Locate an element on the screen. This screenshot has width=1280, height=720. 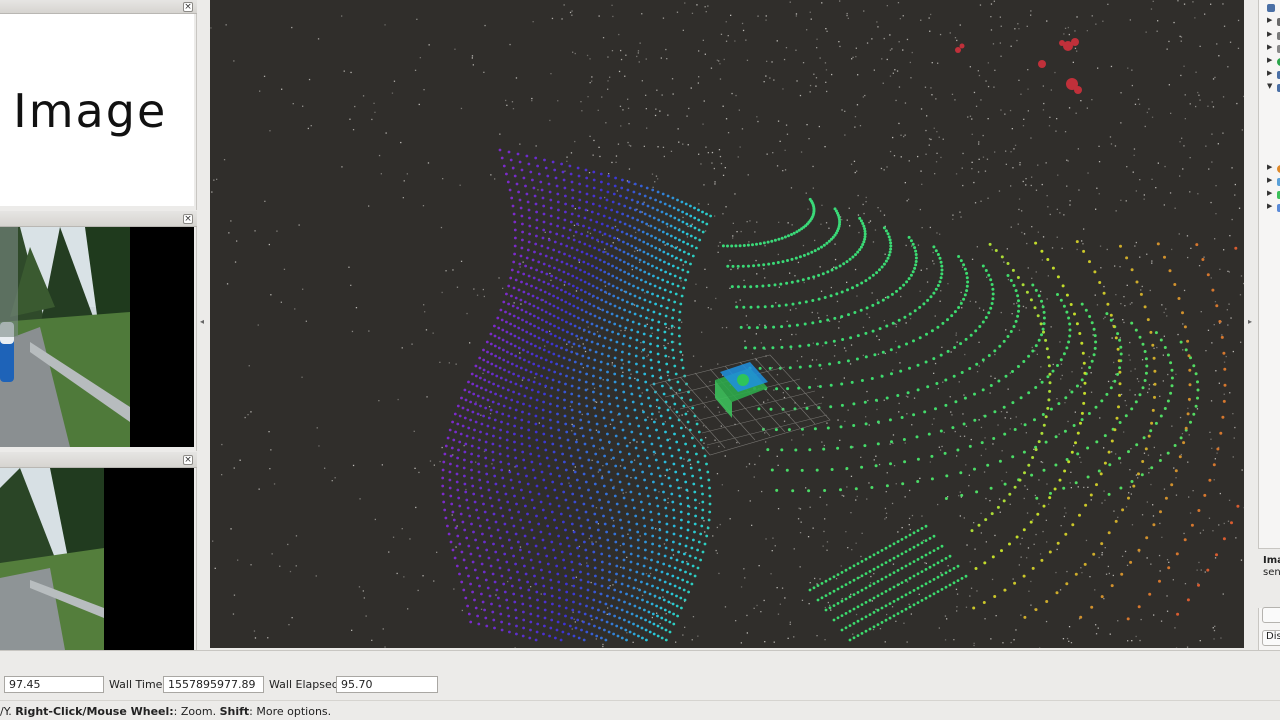
image-panel-no-image: × No Image is located at coordinates (98, 105).